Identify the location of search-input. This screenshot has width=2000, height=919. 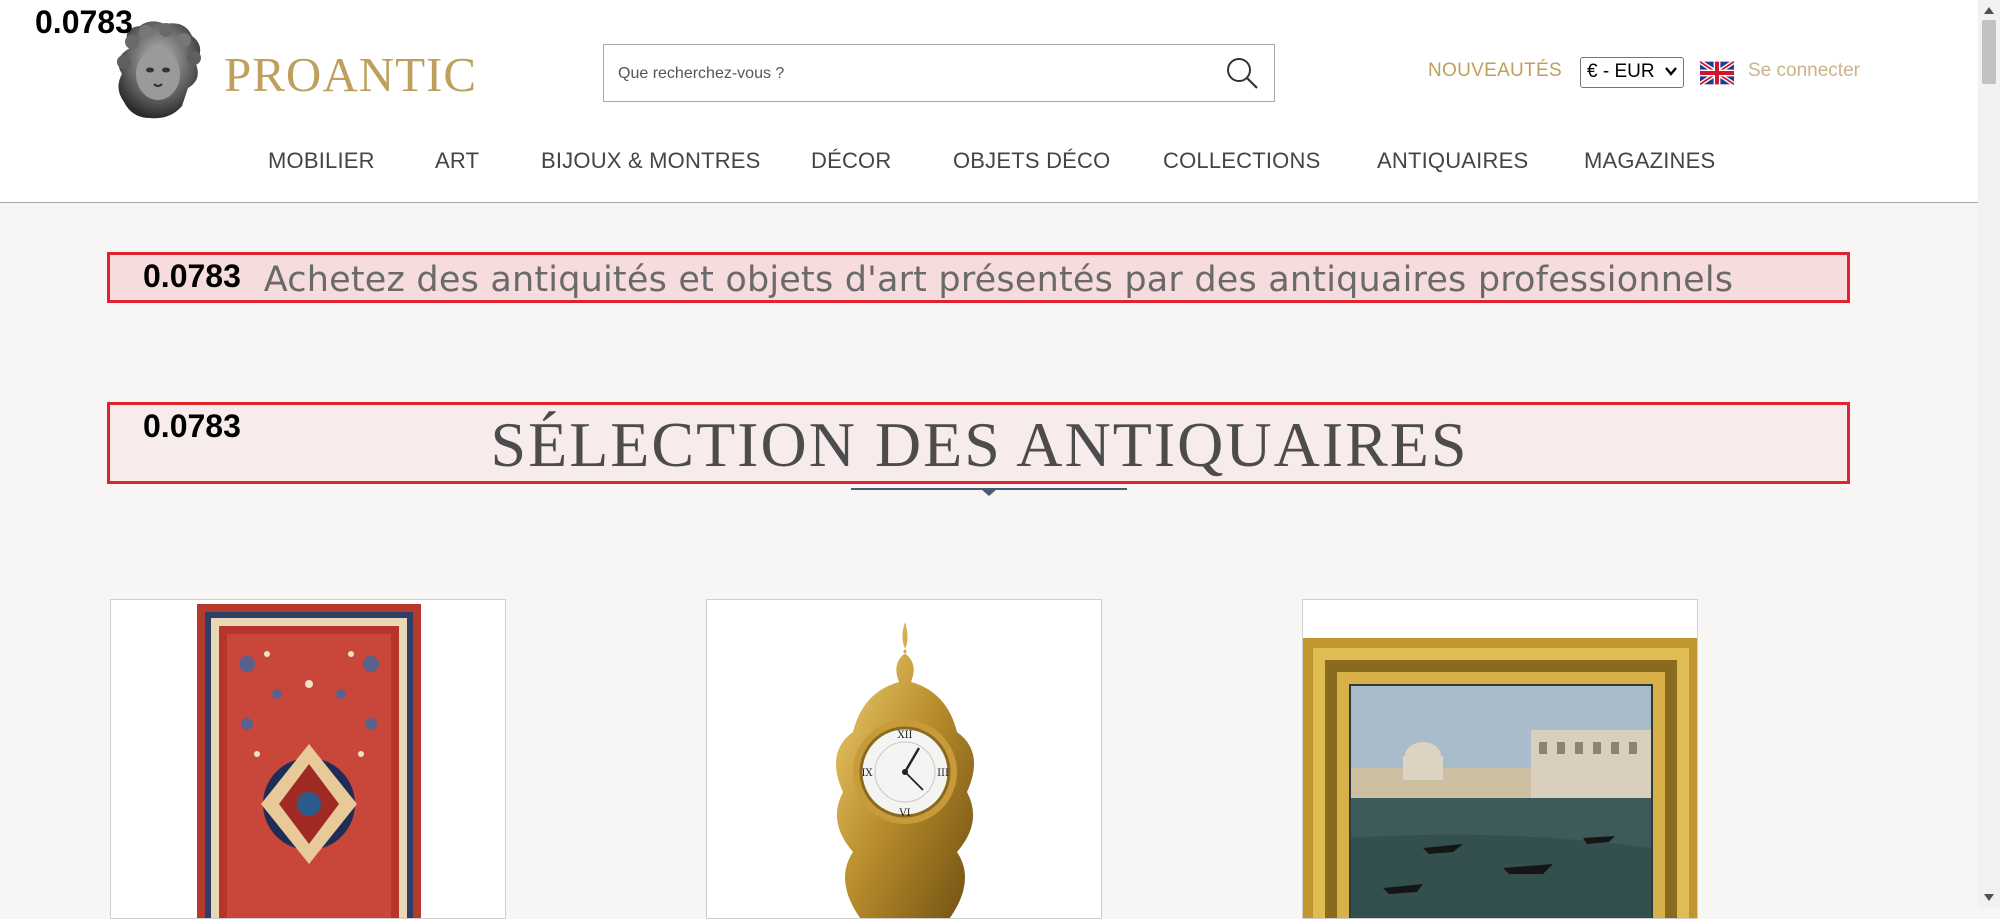
(908, 74).